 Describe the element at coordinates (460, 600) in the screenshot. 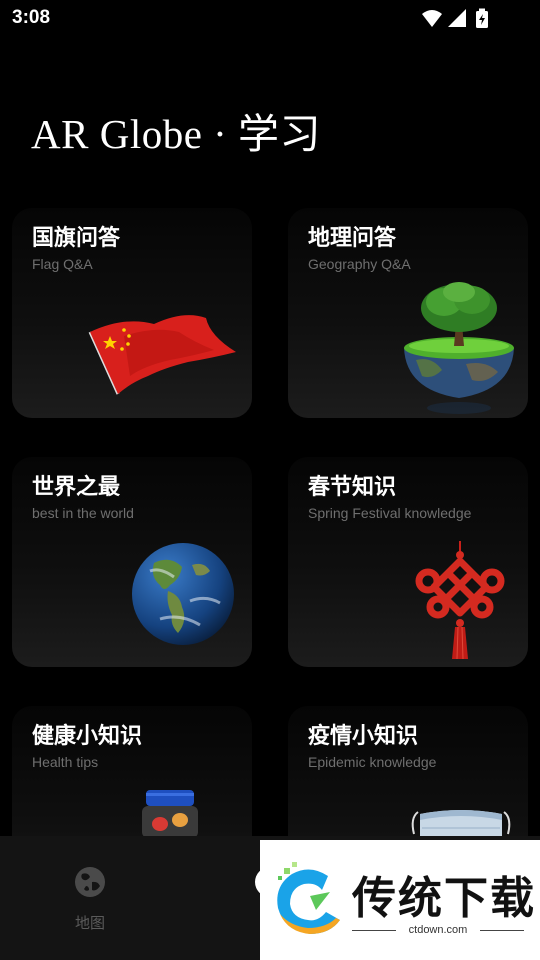

I see `chinese-knot-icon` at that location.